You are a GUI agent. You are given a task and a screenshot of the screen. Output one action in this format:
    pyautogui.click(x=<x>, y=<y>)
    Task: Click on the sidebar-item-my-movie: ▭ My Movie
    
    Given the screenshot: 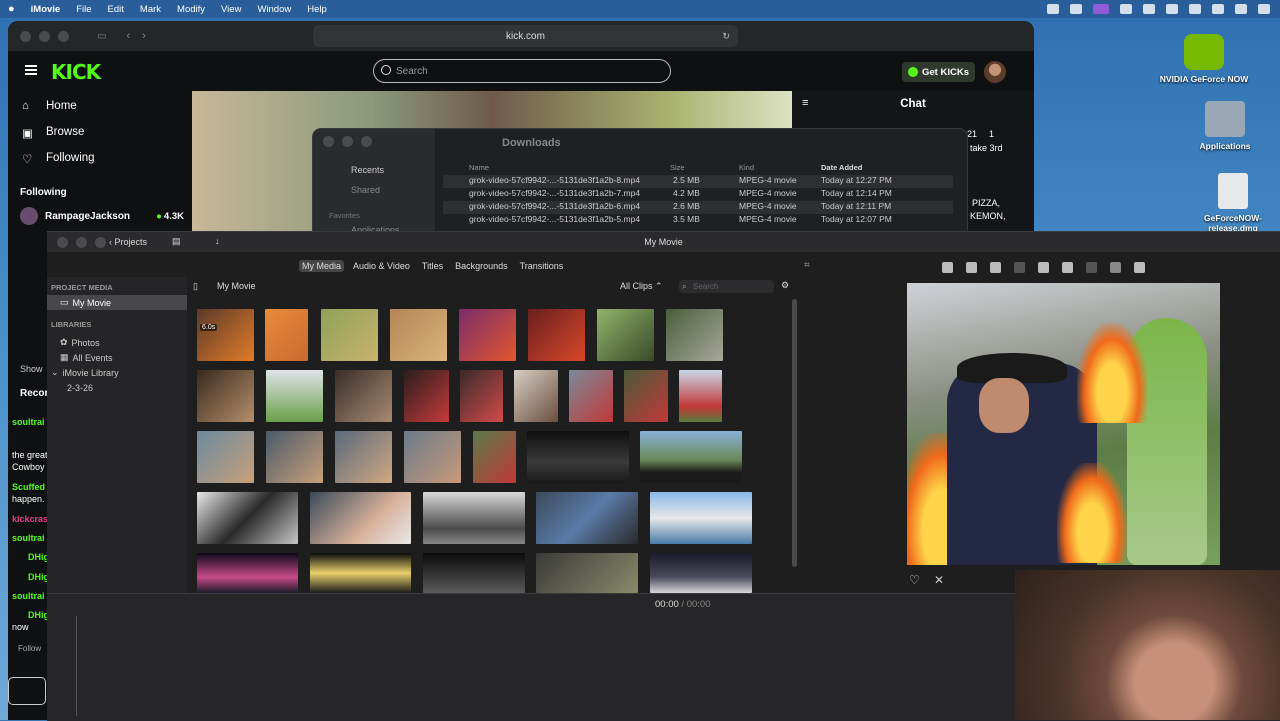 What is the action you would take?
    pyautogui.click(x=117, y=302)
    